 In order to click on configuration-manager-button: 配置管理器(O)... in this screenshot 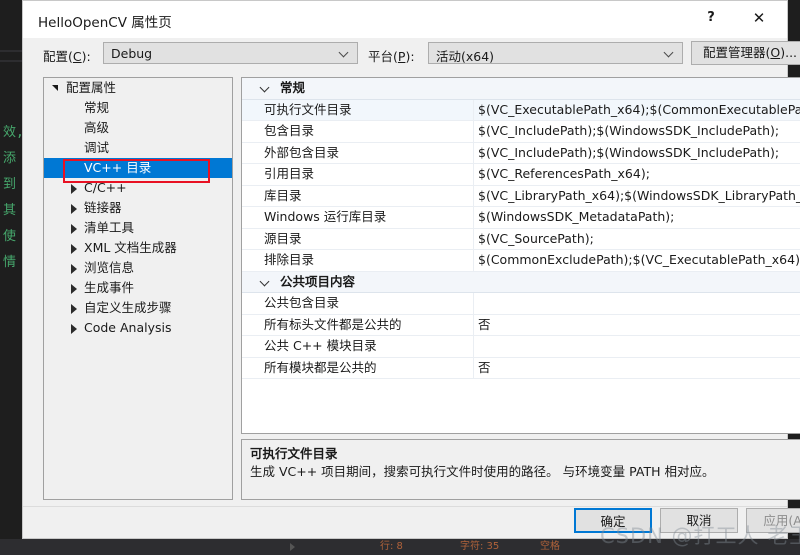, I will do `click(745, 53)`.